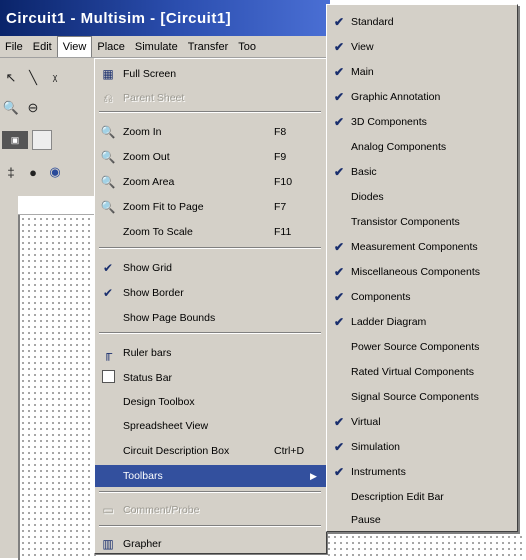  What do you see at coordinates (422, 21) in the screenshot?
I see `toolbar-item-standard: ✔ Standard` at bounding box center [422, 21].